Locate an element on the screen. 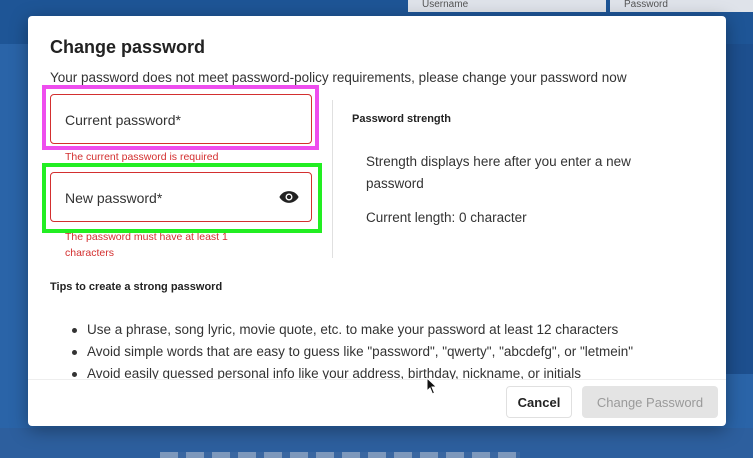  tips-heading: Tips to create a strong password is located at coordinates (136, 287).